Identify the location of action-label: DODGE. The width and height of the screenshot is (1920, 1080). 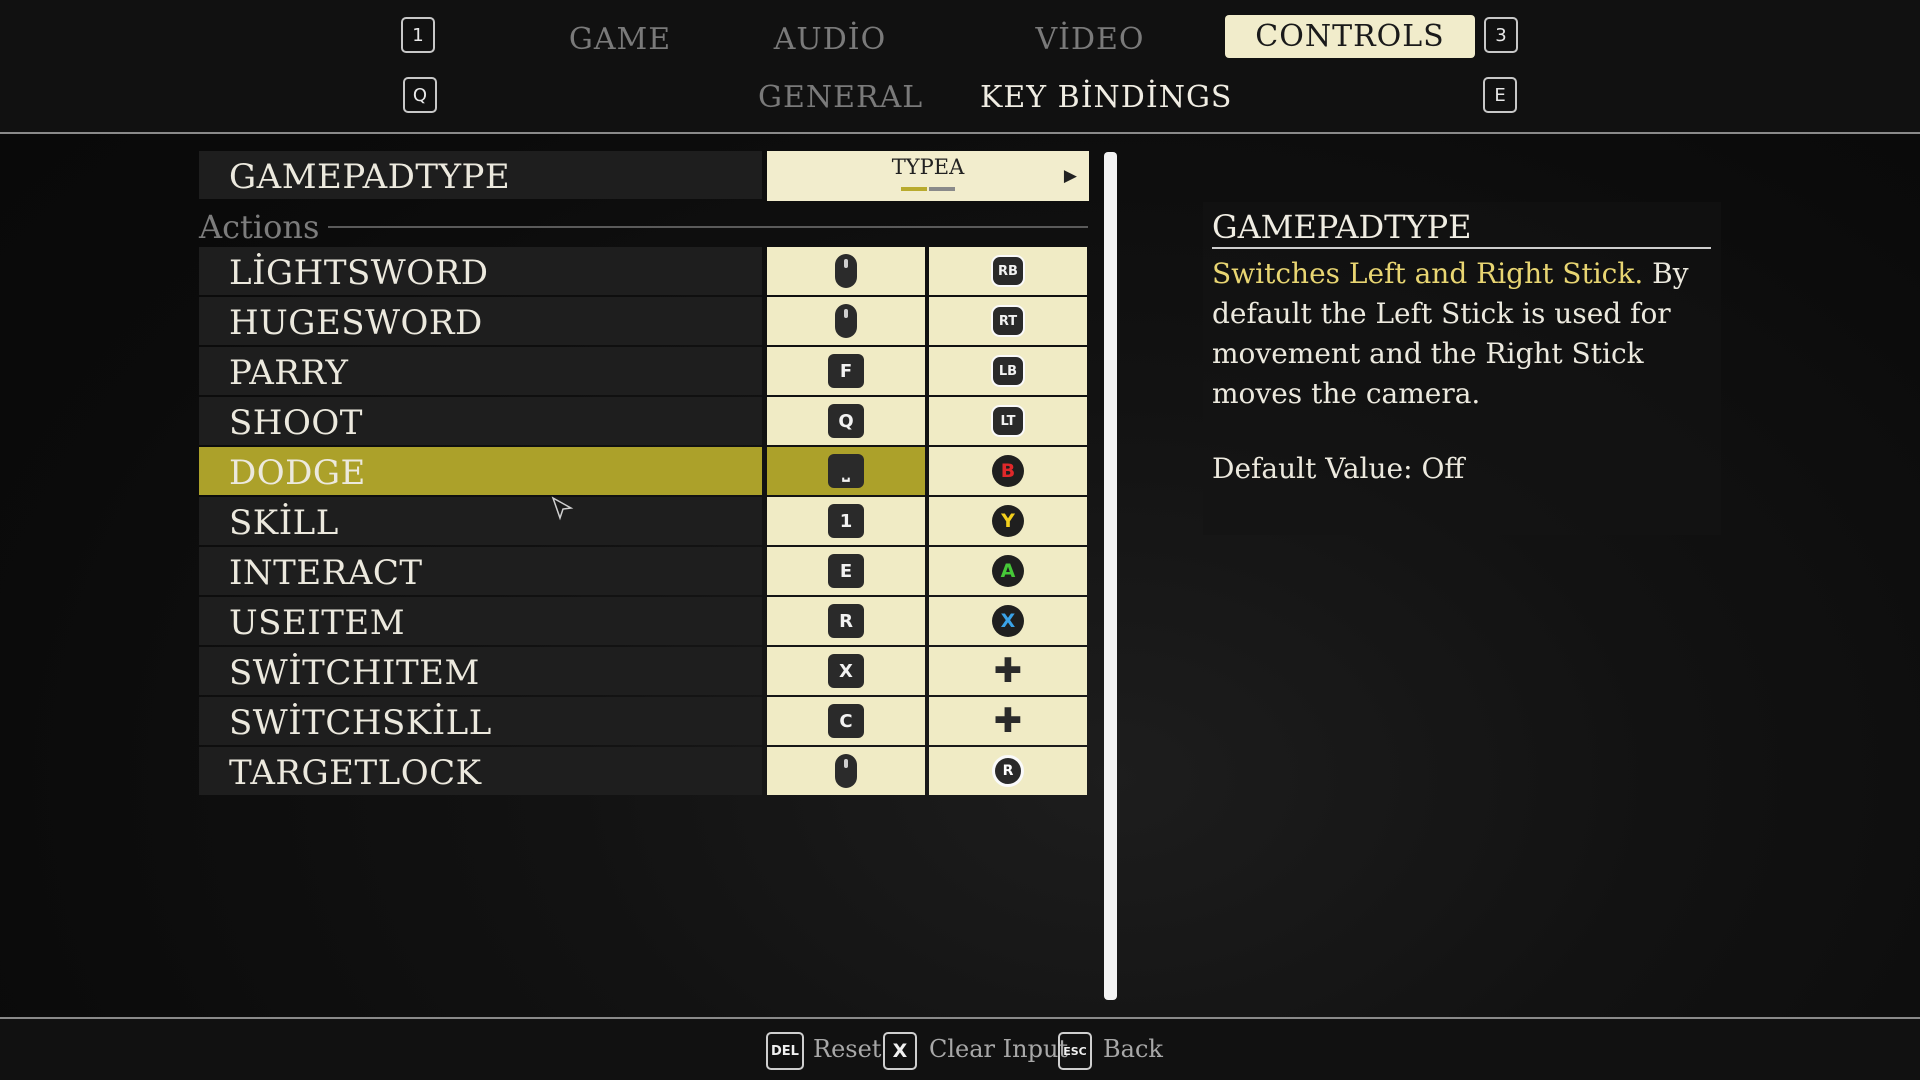
(297, 473).